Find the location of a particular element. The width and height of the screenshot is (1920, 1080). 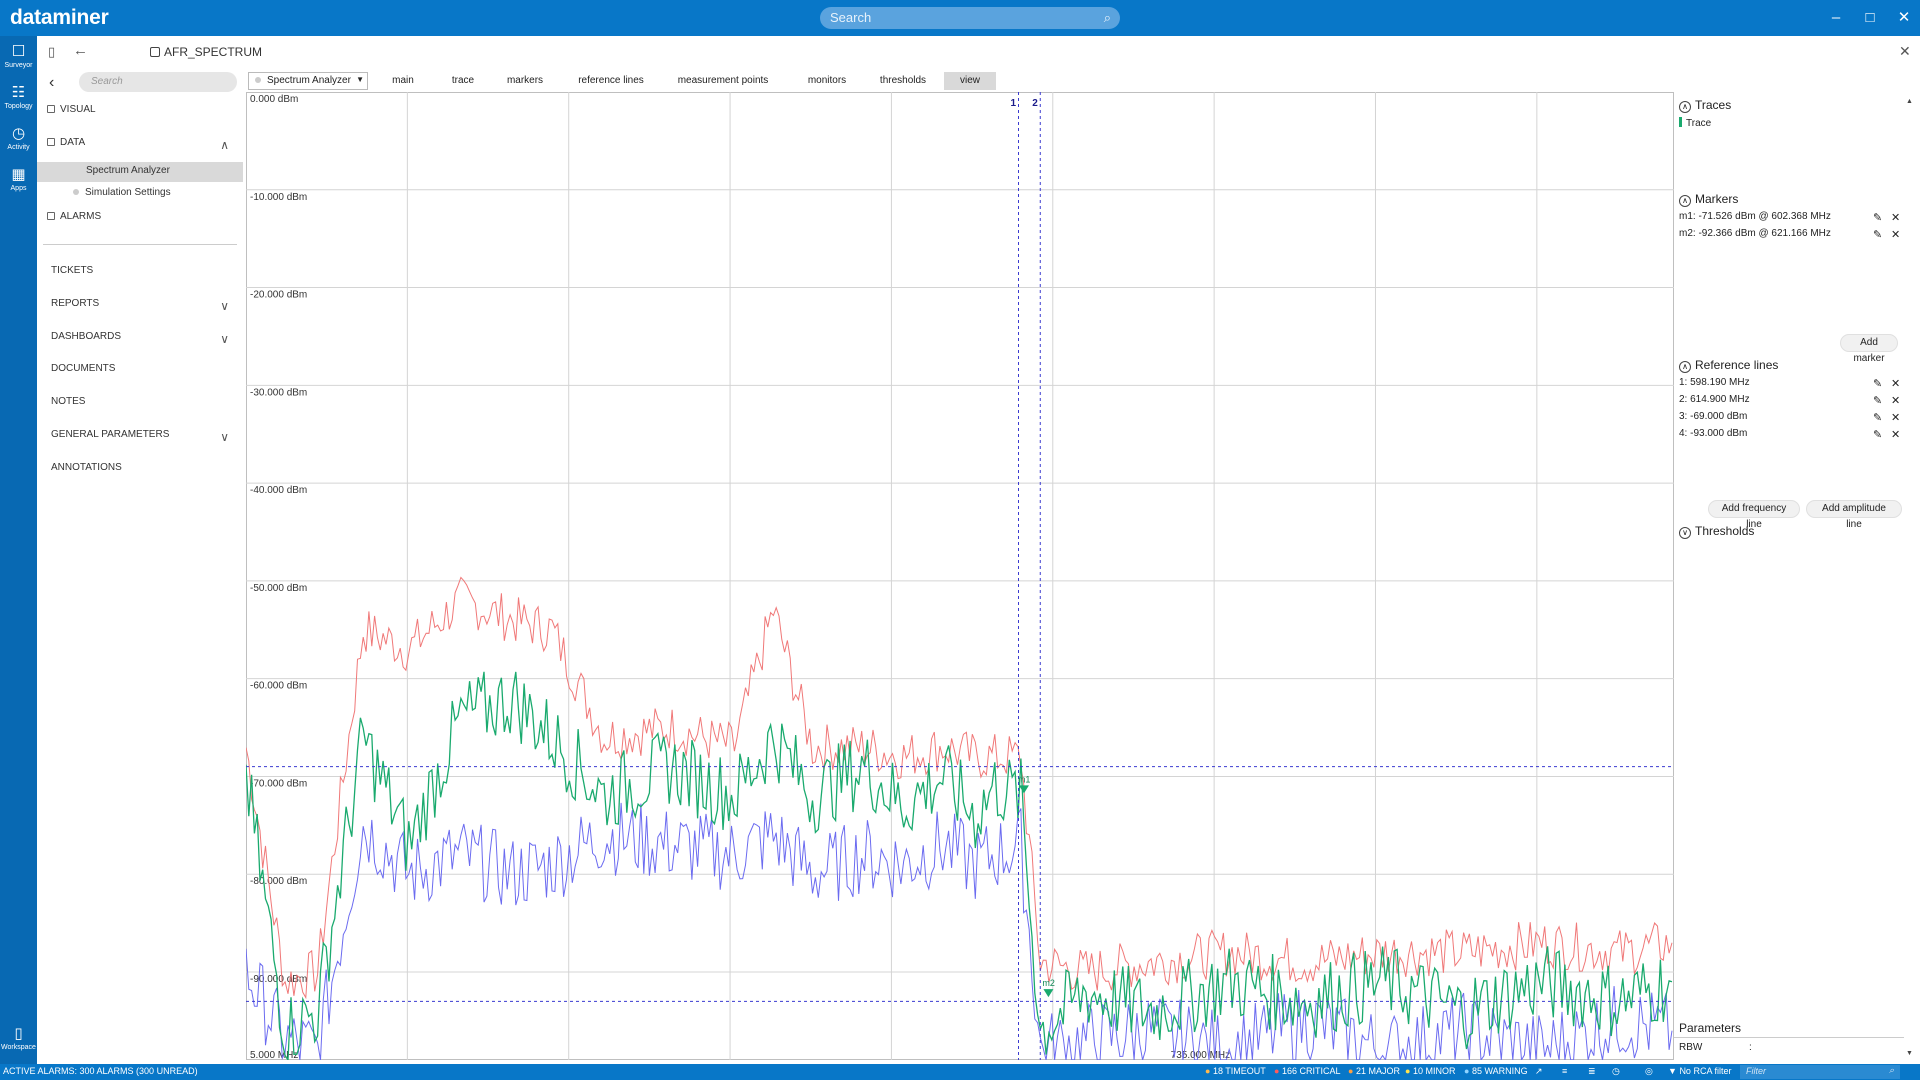

trace-color-swatch is located at coordinates (1680, 122).